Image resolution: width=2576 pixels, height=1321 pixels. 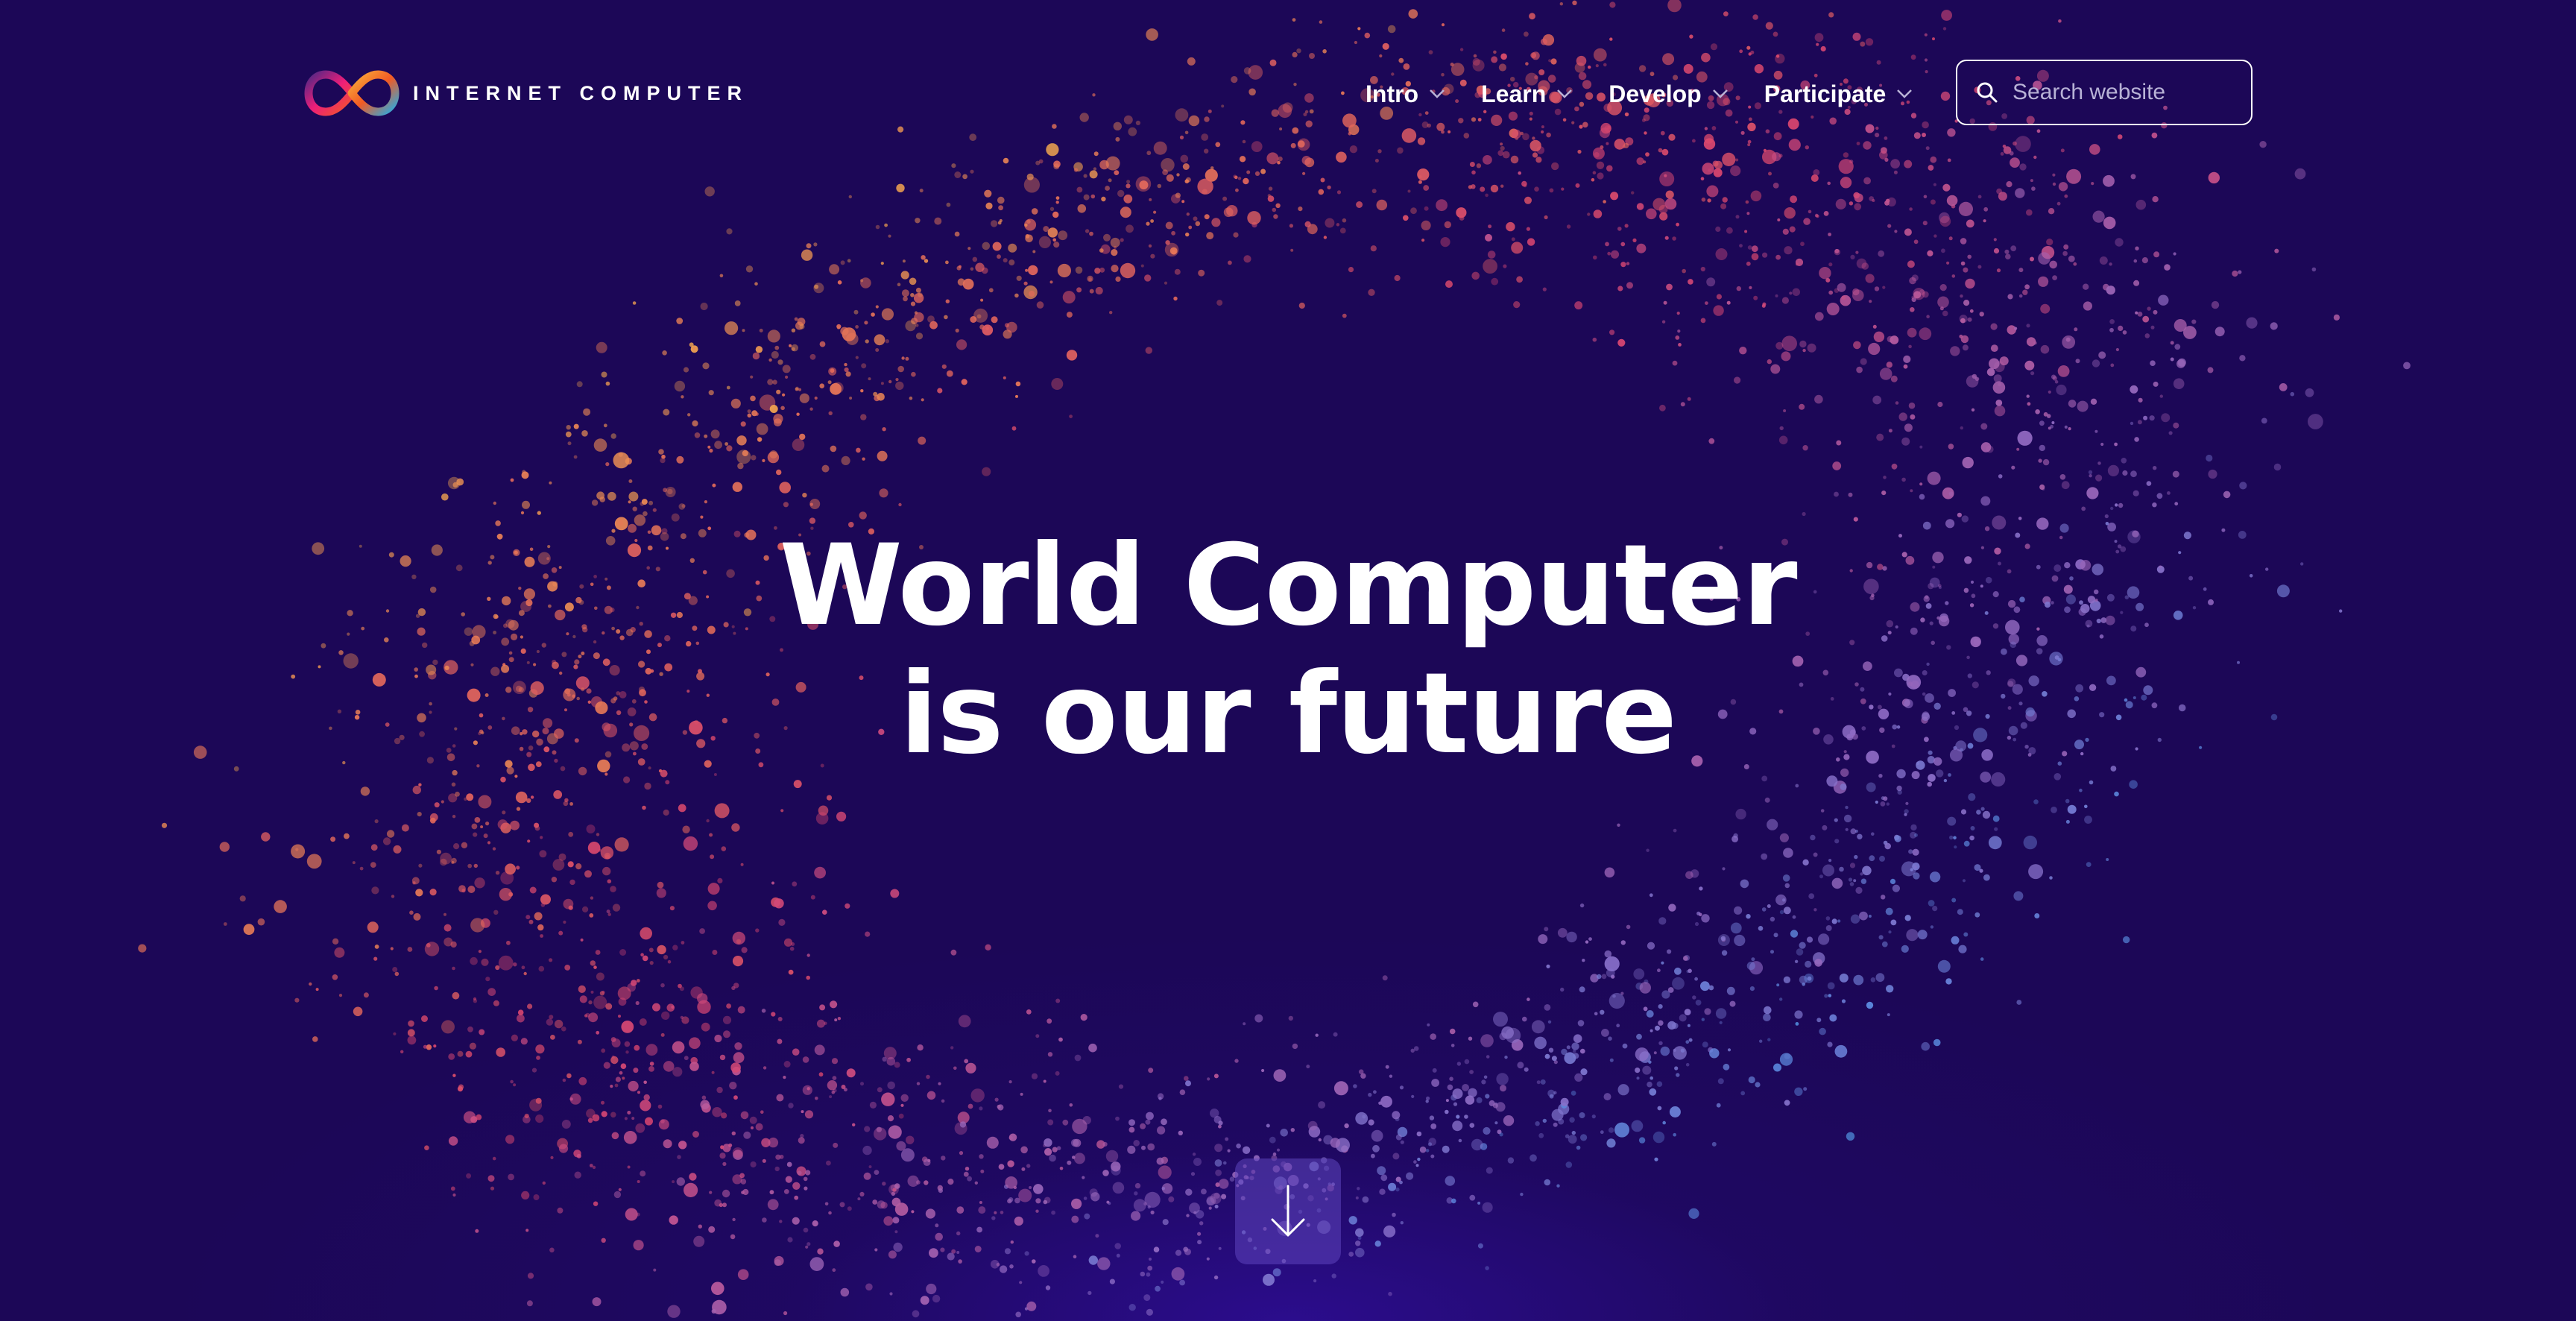 What do you see at coordinates (1527, 94) in the screenshot?
I see `nav-item-learn: Learn` at bounding box center [1527, 94].